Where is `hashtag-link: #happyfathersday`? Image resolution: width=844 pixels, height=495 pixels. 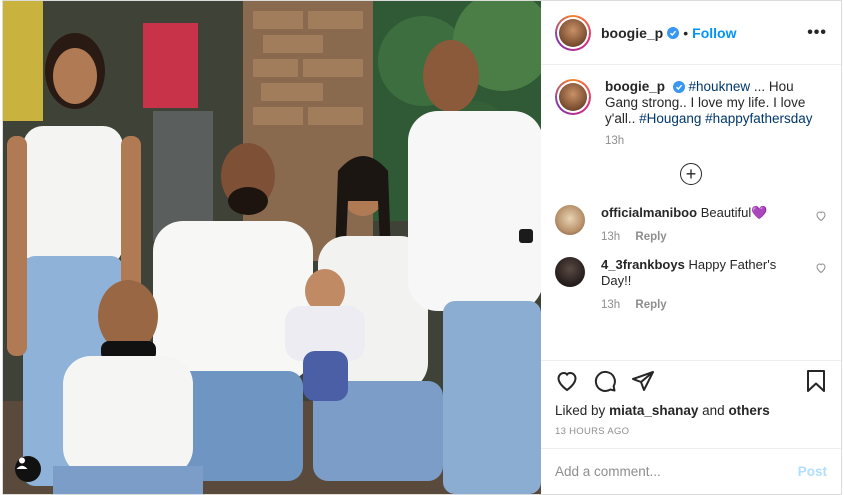 hashtag-link: #happyfathersday is located at coordinates (758, 118).